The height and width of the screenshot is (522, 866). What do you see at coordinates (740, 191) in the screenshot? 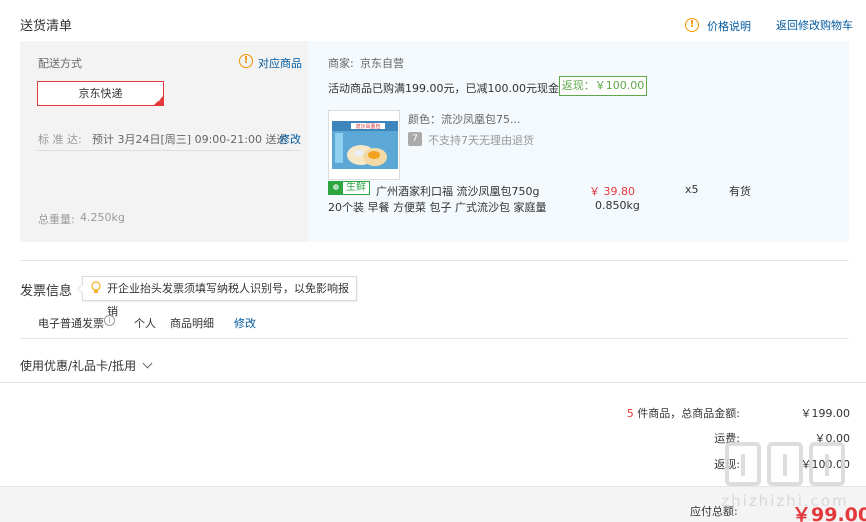
I see `product-stock: 有货` at bounding box center [740, 191].